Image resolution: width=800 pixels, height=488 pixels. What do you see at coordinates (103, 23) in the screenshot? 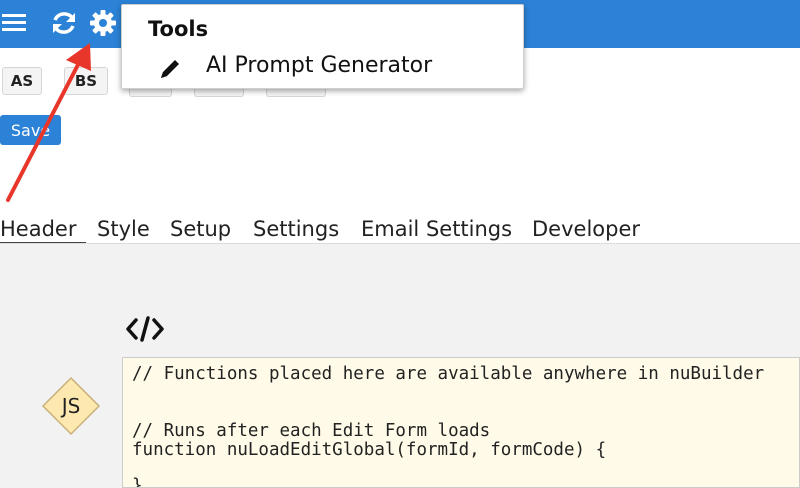
I see `gear-icon` at bounding box center [103, 23].